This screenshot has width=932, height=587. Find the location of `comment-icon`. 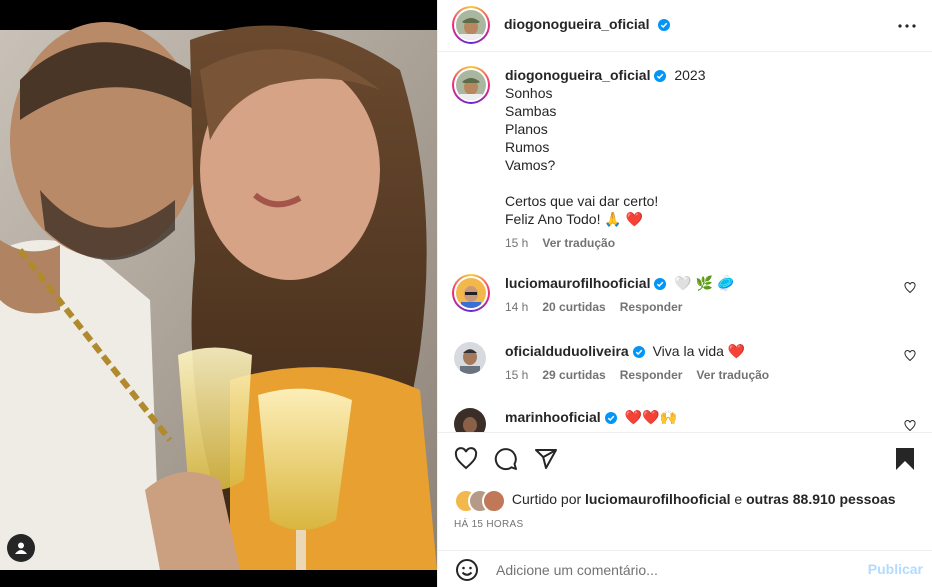

comment-icon is located at coordinates (506, 459).